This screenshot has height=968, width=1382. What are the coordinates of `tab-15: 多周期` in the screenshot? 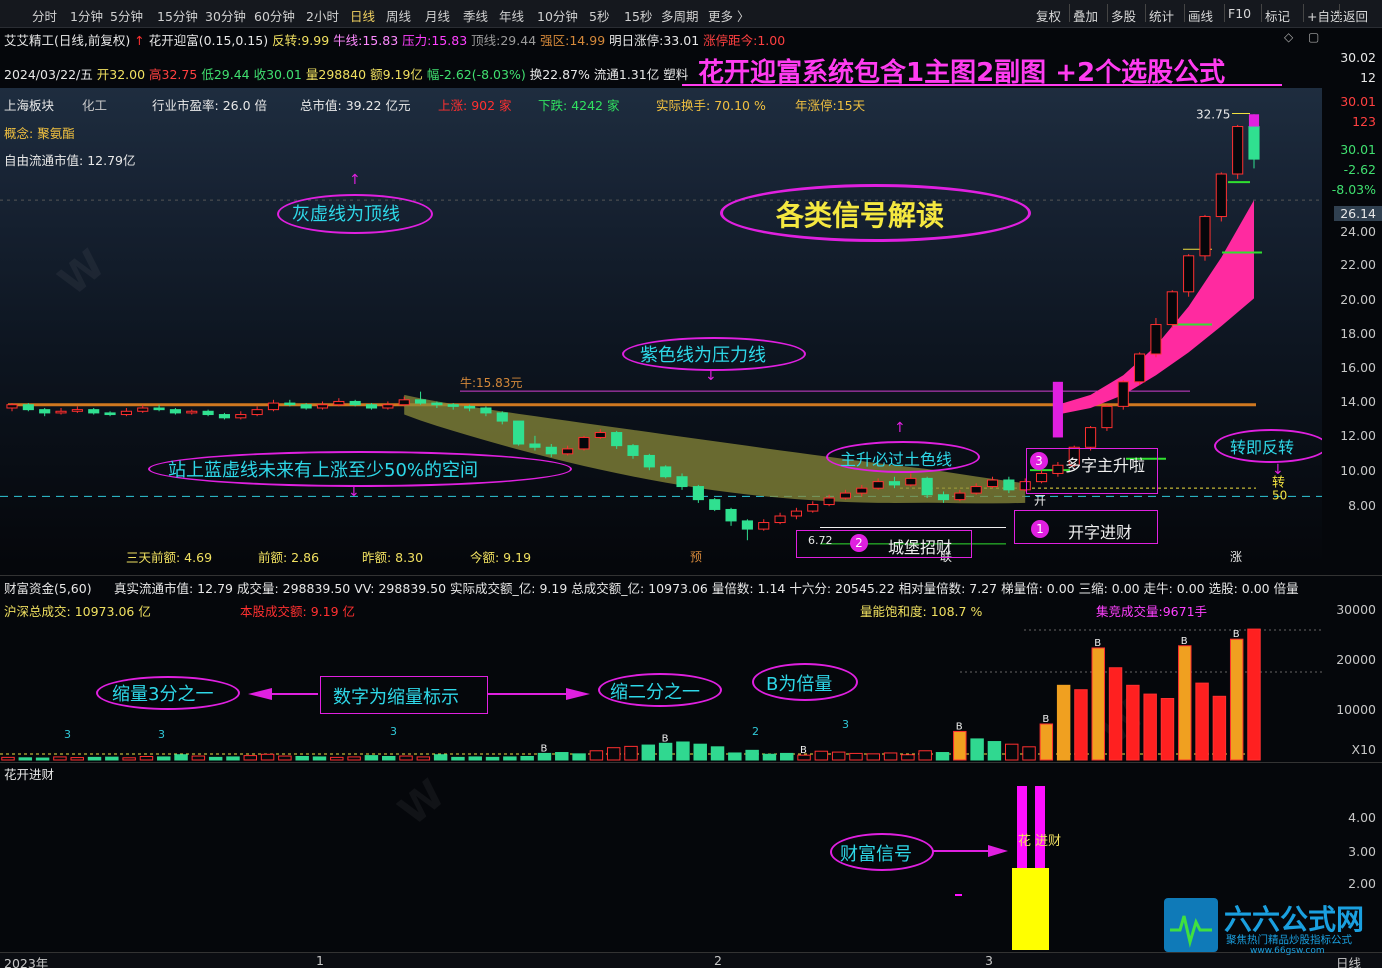 It's located at (680, 15).